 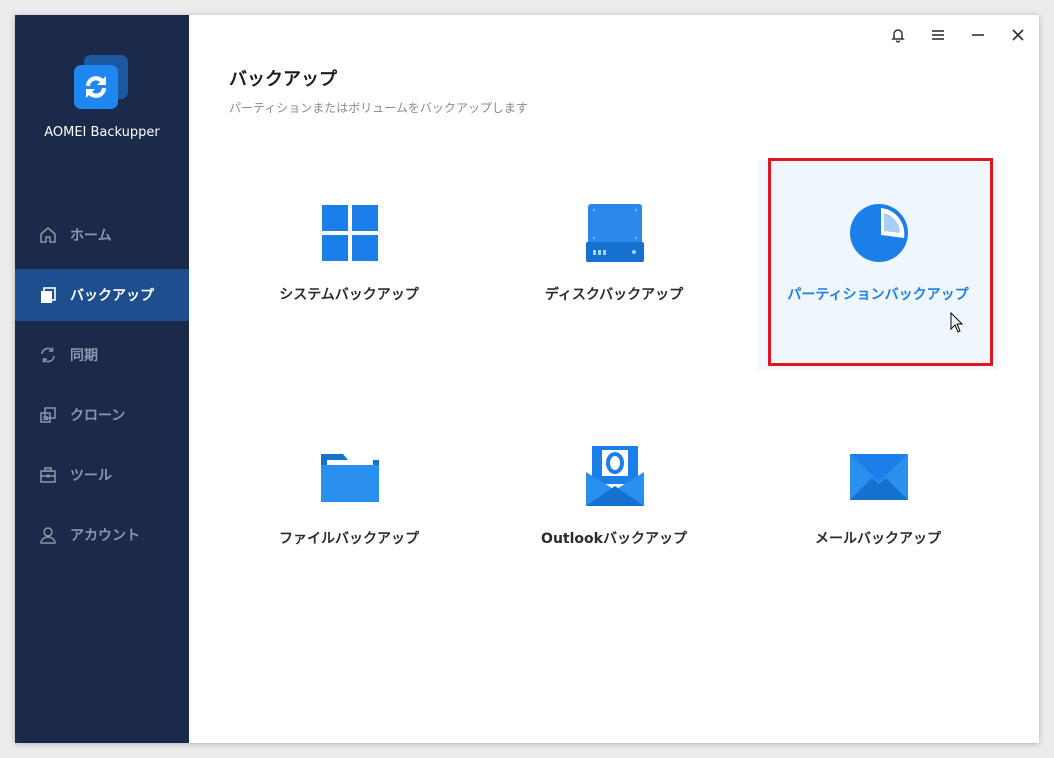 What do you see at coordinates (48, 235) in the screenshot?
I see `home-icon` at bounding box center [48, 235].